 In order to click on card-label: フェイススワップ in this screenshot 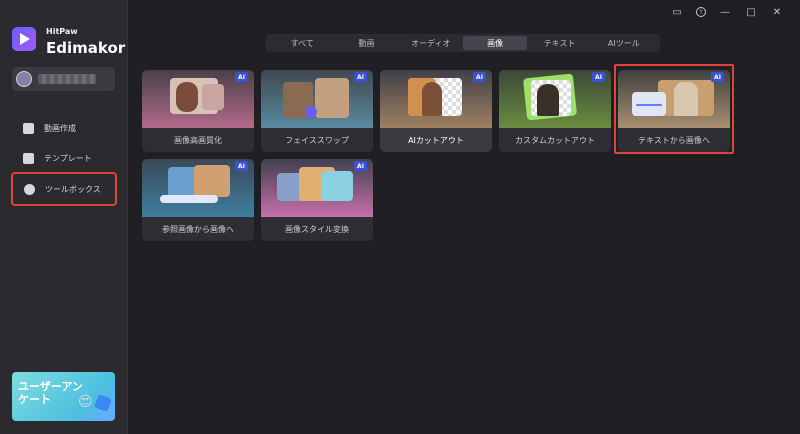, I will do `click(317, 140)`.